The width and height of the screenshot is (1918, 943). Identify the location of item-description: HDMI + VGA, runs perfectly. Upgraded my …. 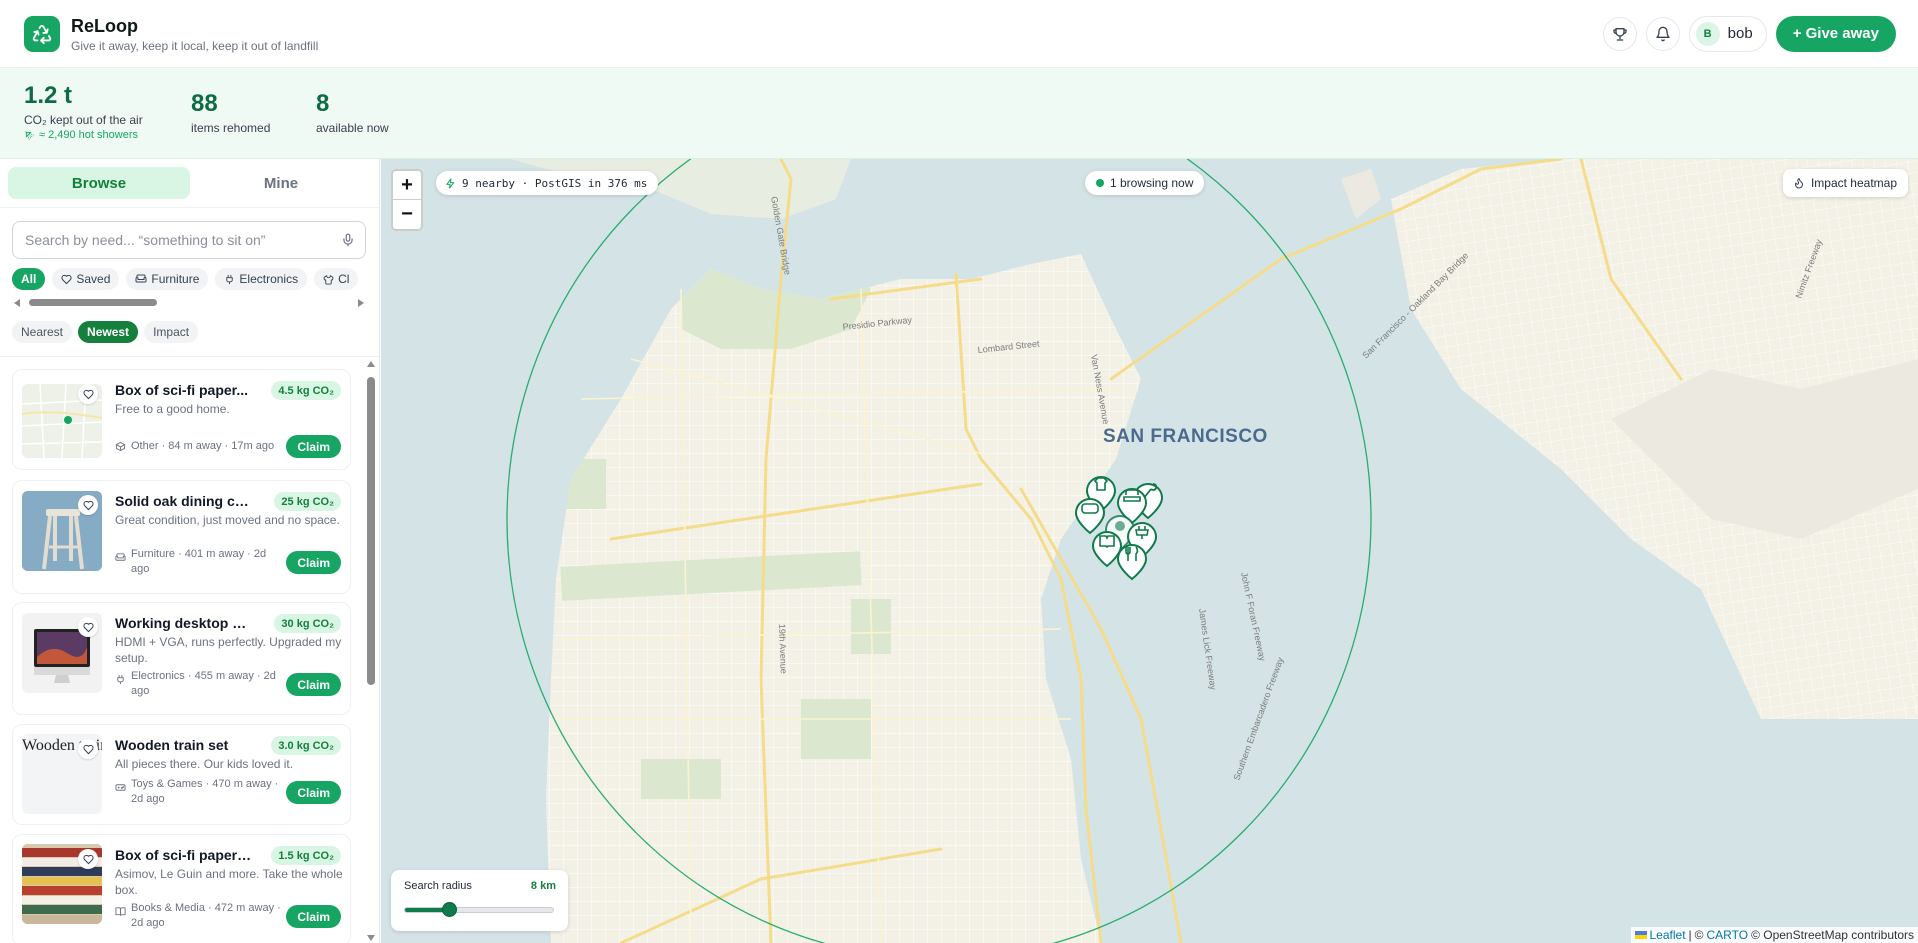
(228, 650).